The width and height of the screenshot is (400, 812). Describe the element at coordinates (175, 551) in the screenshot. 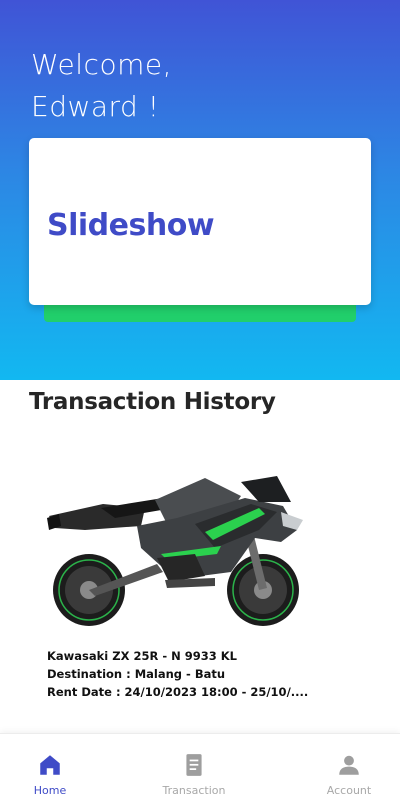

I see `motorcycle-image` at that location.